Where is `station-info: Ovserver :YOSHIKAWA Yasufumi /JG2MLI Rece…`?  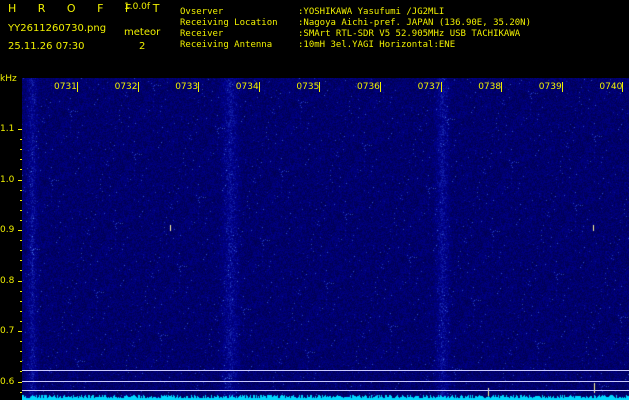
station-info: Ovserver :YOSHIKAWA Yasufumi /JG2MLI Rece… is located at coordinates (355, 29).